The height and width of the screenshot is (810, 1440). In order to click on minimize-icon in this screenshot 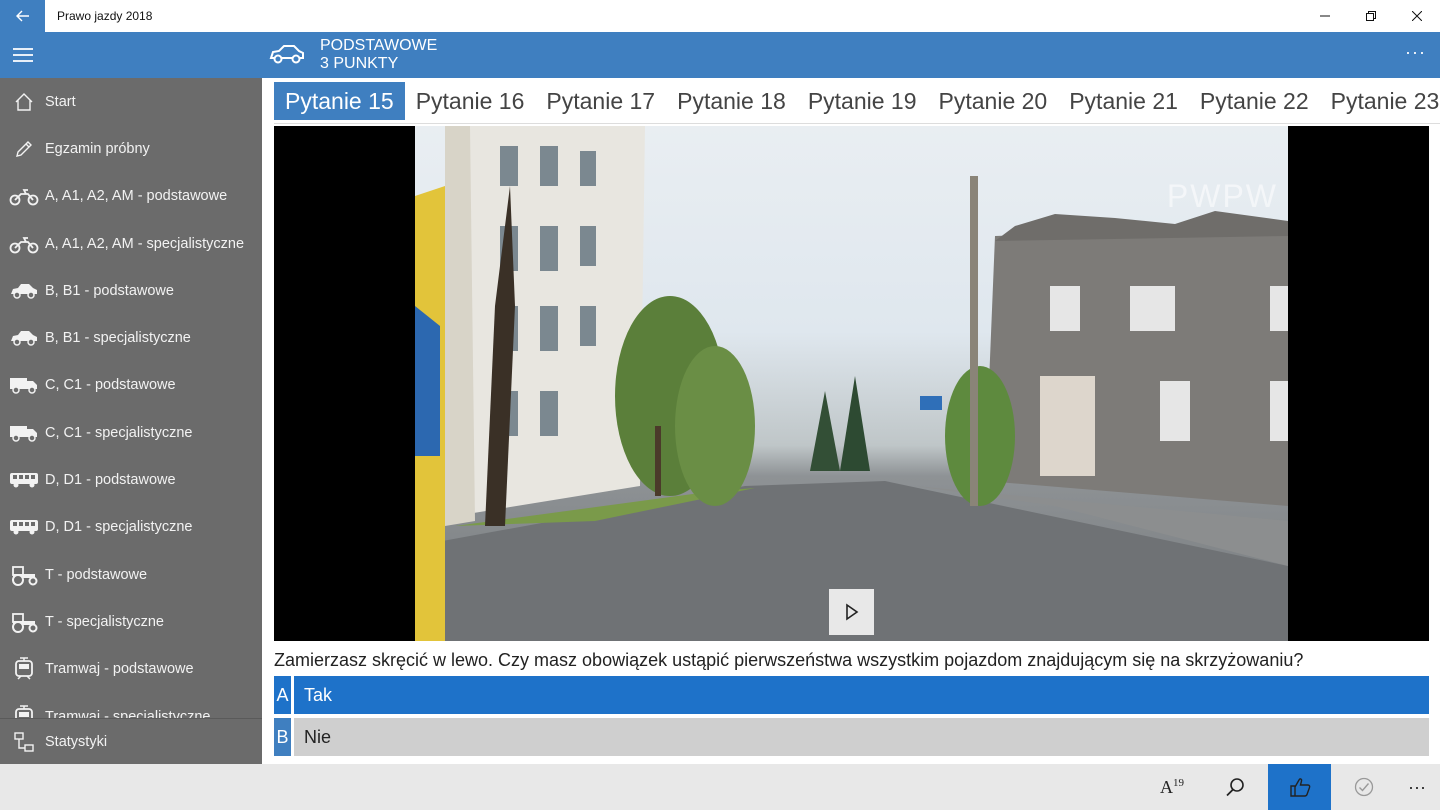, I will do `click(1325, 16)`.